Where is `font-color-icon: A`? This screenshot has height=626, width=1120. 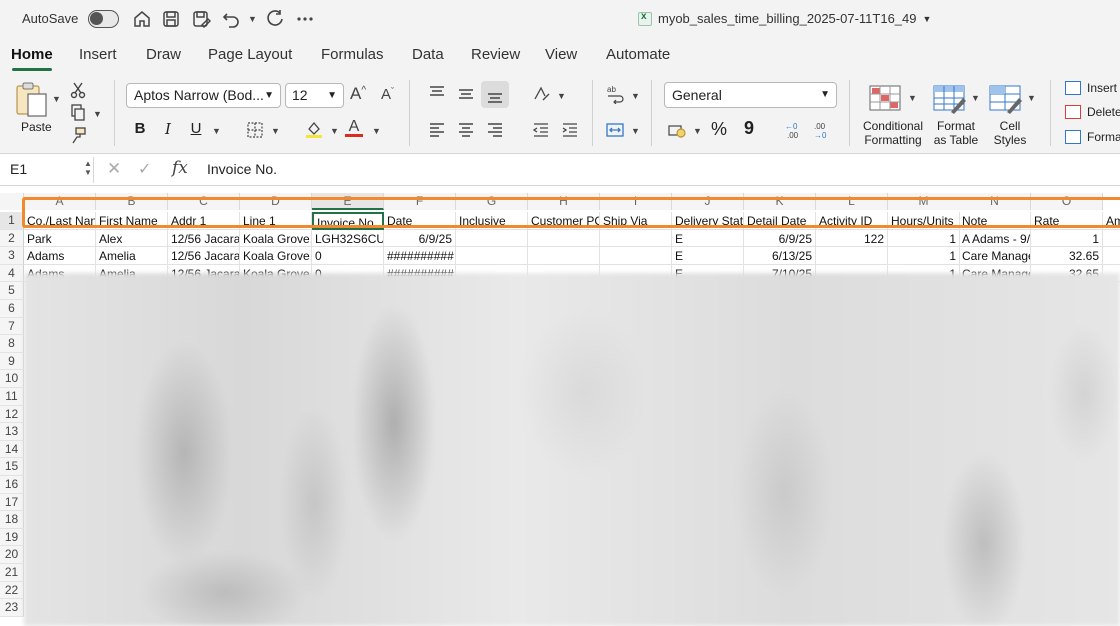 font-color-icon: A is located at coordinates (354, 128).